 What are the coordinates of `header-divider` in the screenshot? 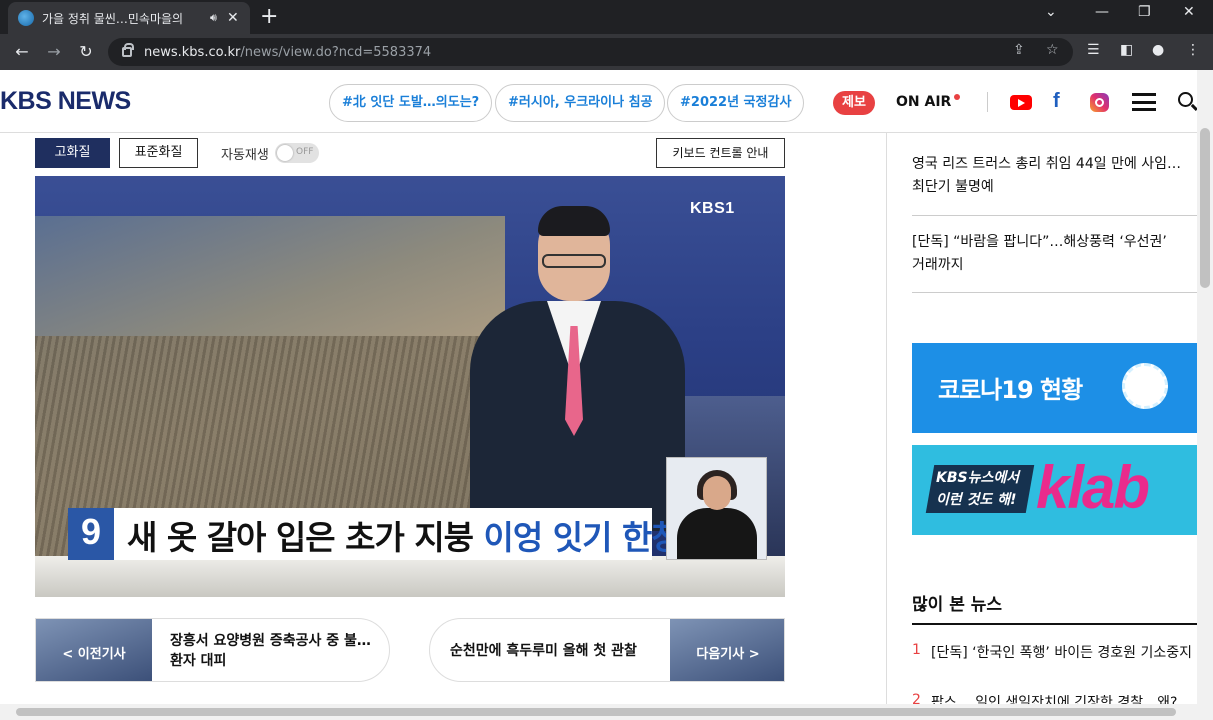 It's located at (987, 102).